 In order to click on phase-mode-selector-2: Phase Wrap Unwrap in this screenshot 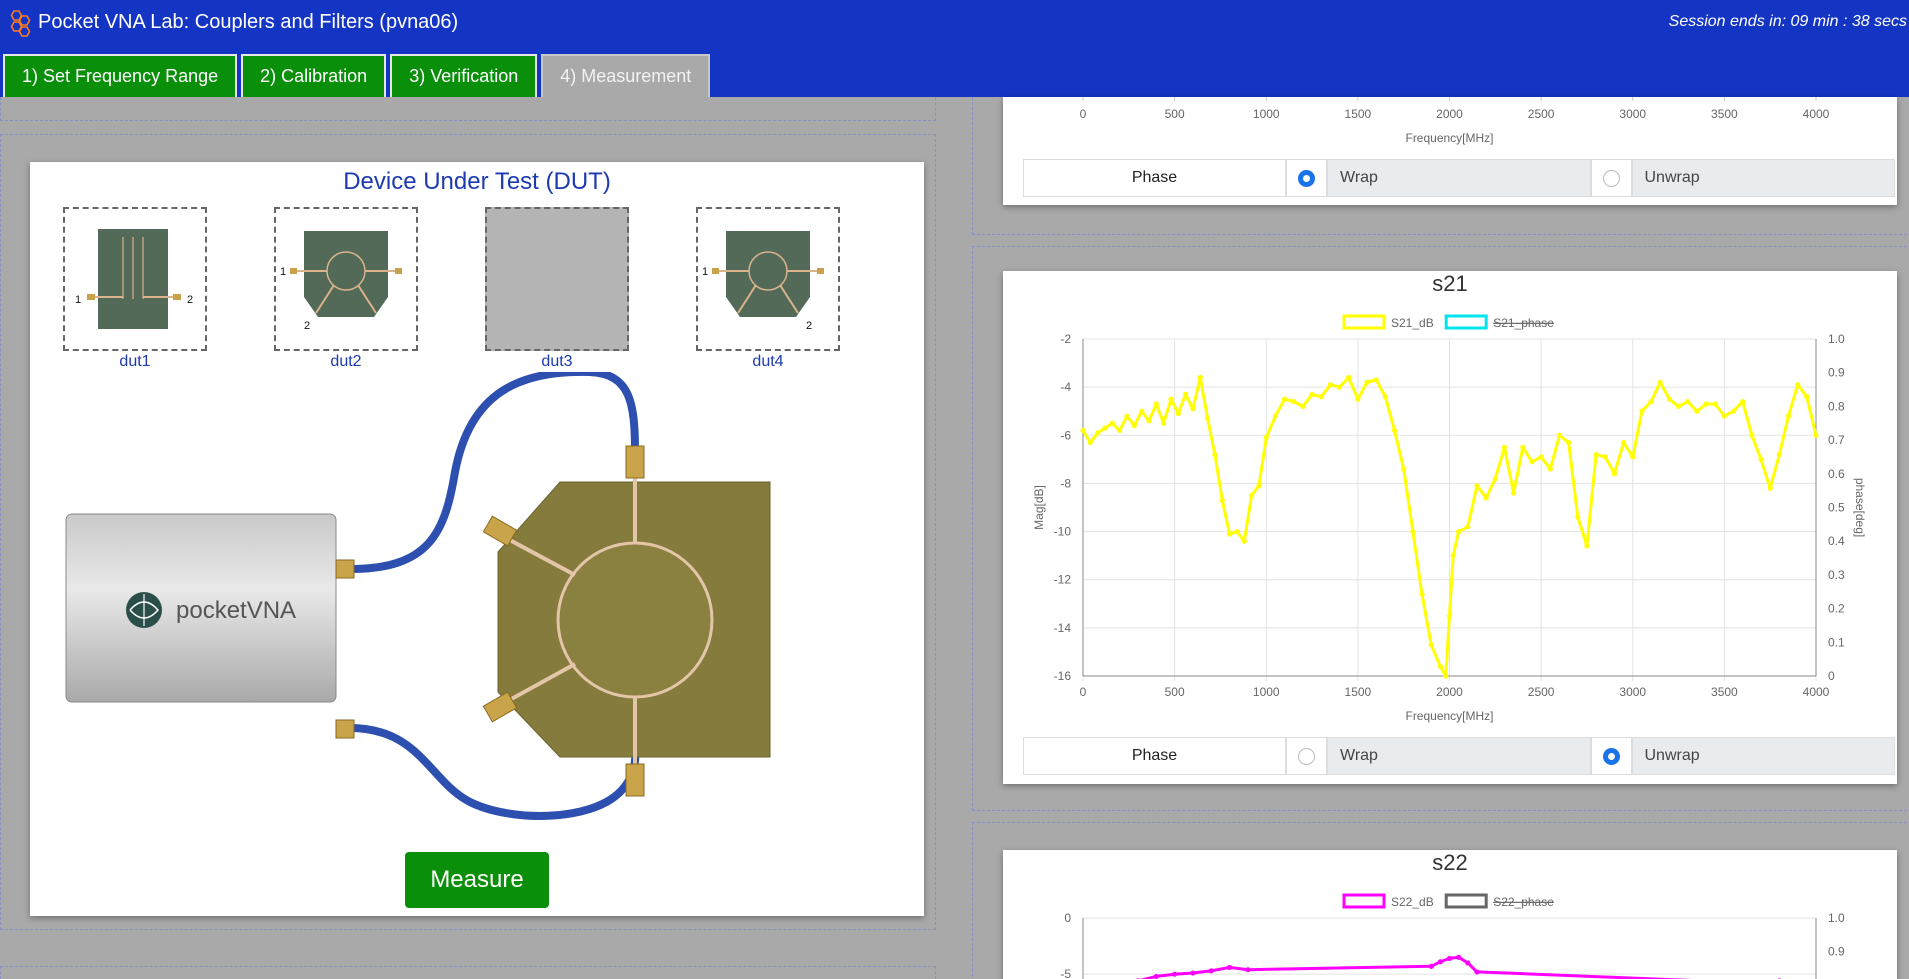, I will do `click(1459, 756)`.